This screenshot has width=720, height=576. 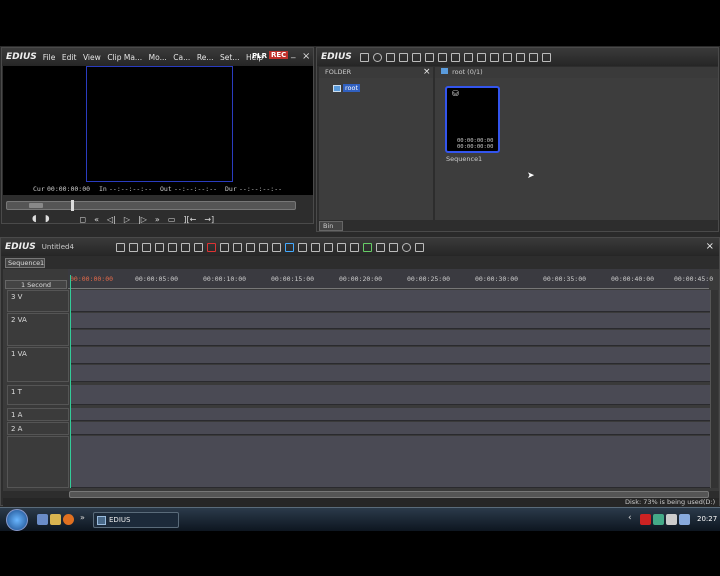 What do you see at coordinates (72, 205) in the screenshot?
I see `playhead-icon` at bounding box center [72, 205].